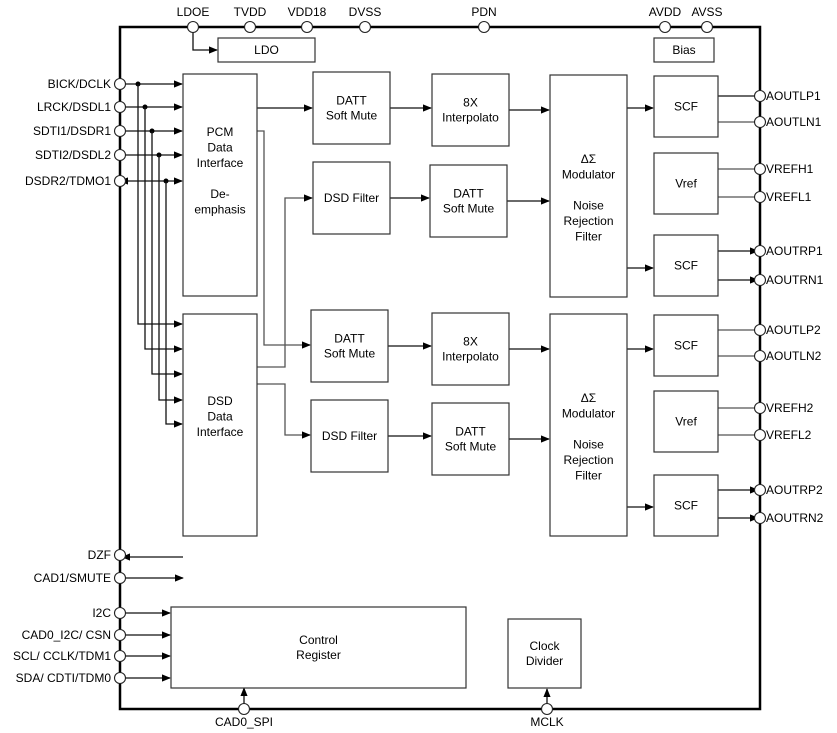 This screenshot has width=837, height=733. I want to click on aoutln2-pin-circle, so click(760, 356).